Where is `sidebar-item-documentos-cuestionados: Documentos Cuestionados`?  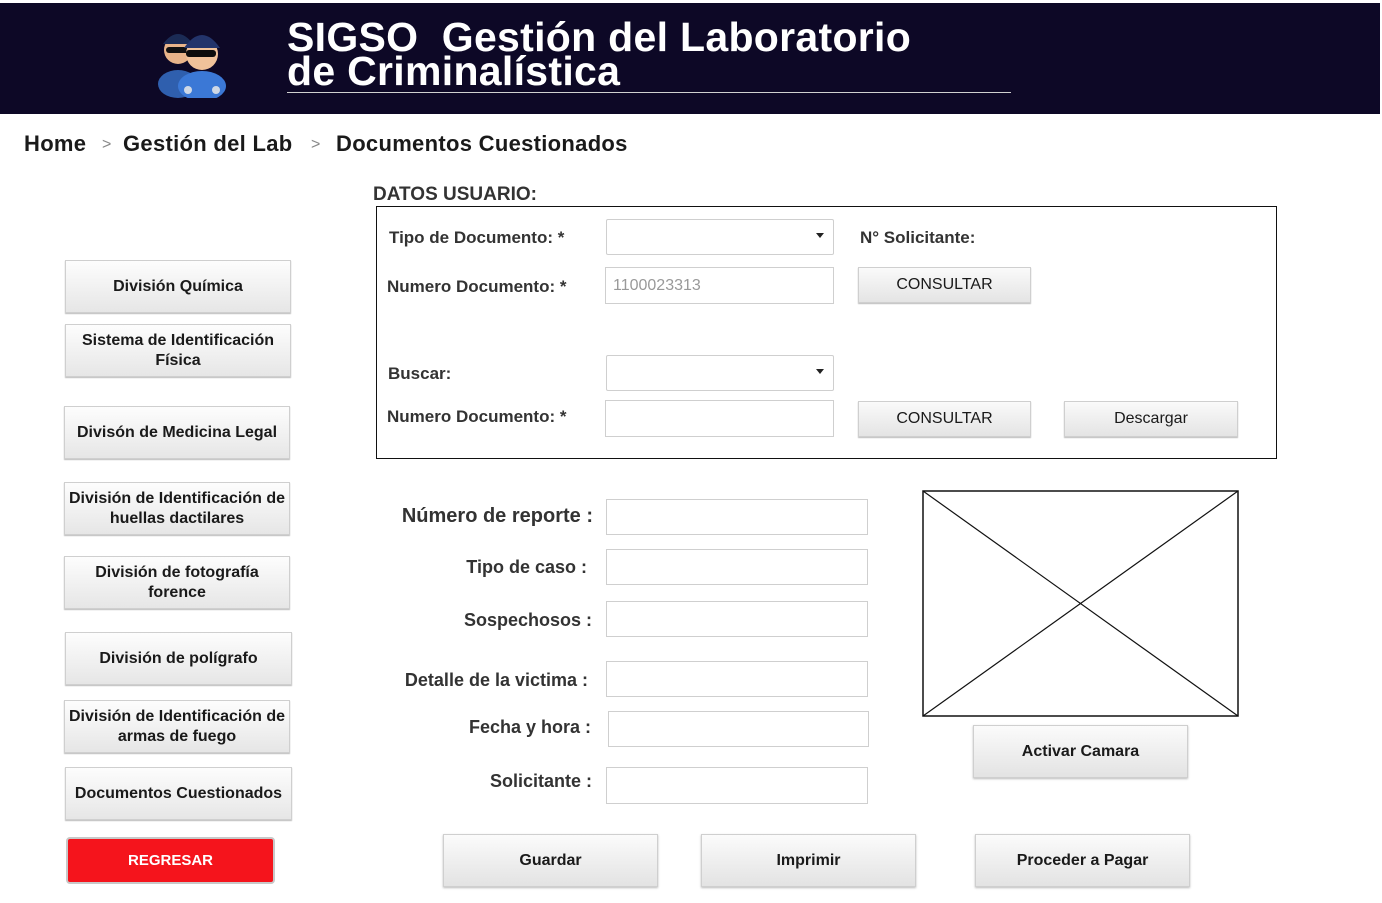 sidebar-item-documentos-cuestionados: Documentos Cuestionados is located at coordinates (178, 793).